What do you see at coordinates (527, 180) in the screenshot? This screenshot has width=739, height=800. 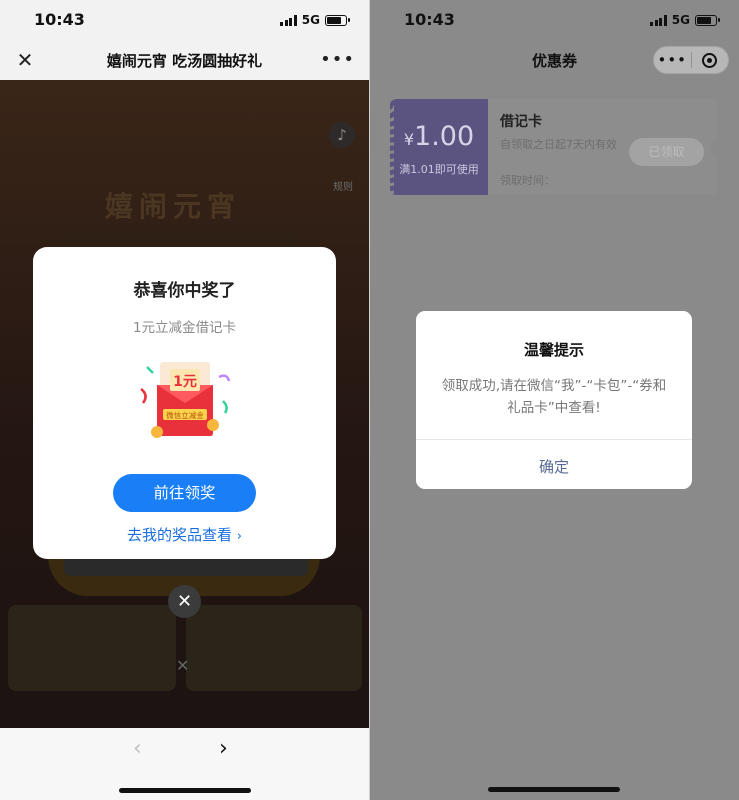 I see `coupon-time-label: 领取时间：` at bounding box center [527, 180].